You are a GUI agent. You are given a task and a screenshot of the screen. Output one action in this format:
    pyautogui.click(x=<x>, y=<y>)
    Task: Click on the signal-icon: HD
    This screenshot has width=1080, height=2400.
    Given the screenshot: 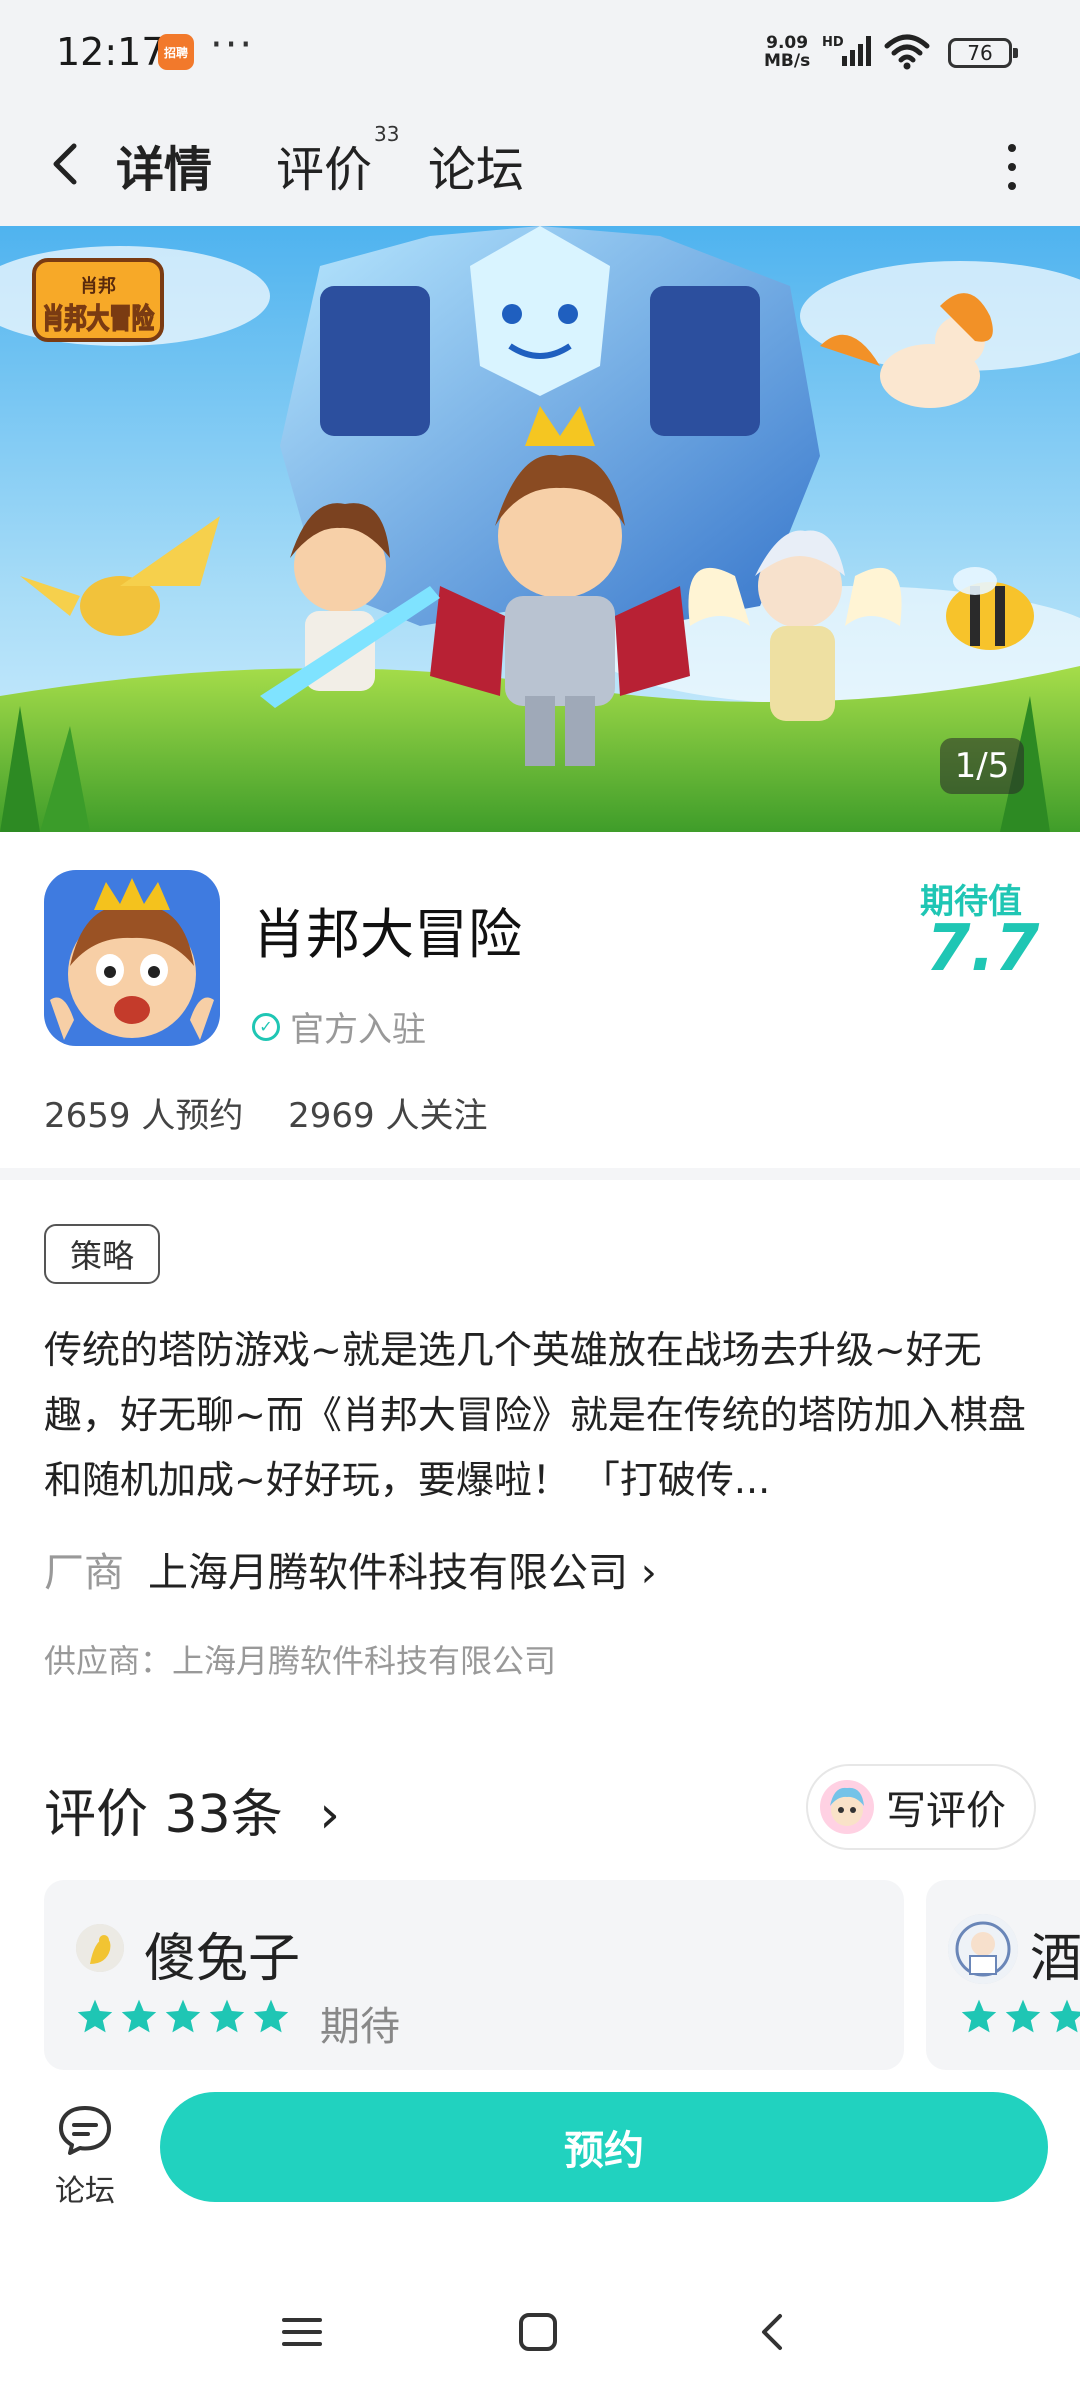 What is the action you would take?
    pyautogui.click(x=848, y=53)
    